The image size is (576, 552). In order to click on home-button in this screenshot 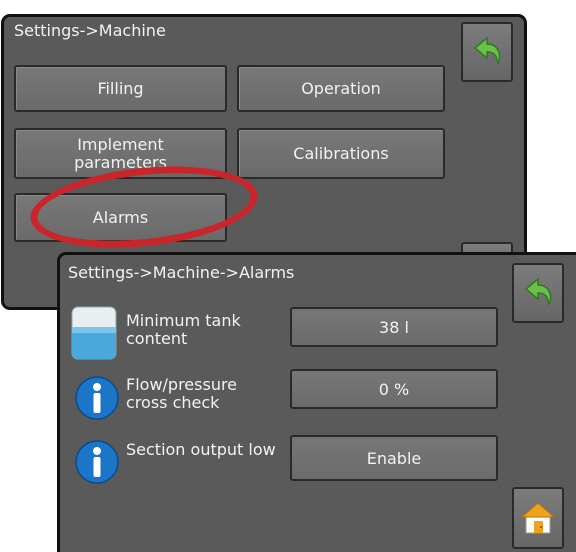, I will do `click(538, 518)`.